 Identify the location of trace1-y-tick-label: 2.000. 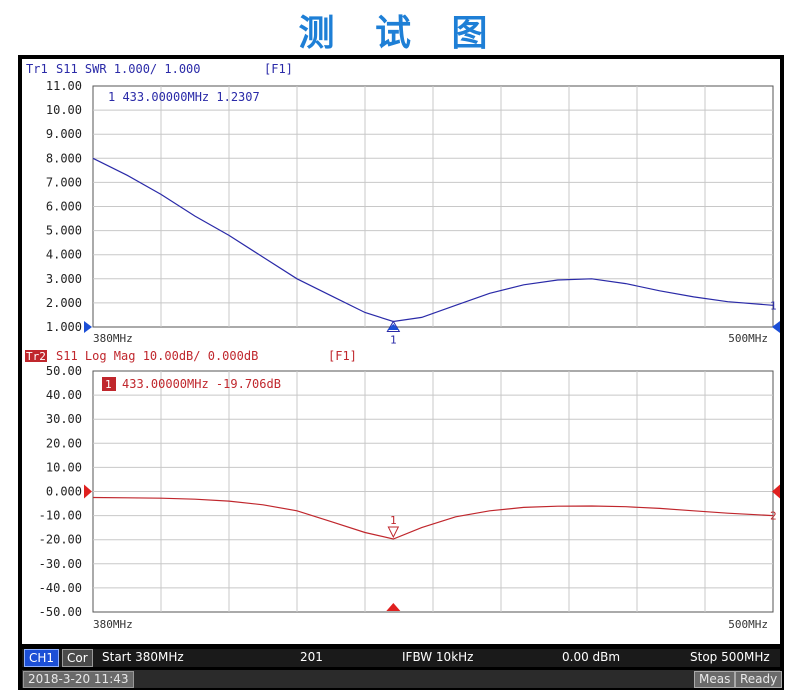
(64, 303).